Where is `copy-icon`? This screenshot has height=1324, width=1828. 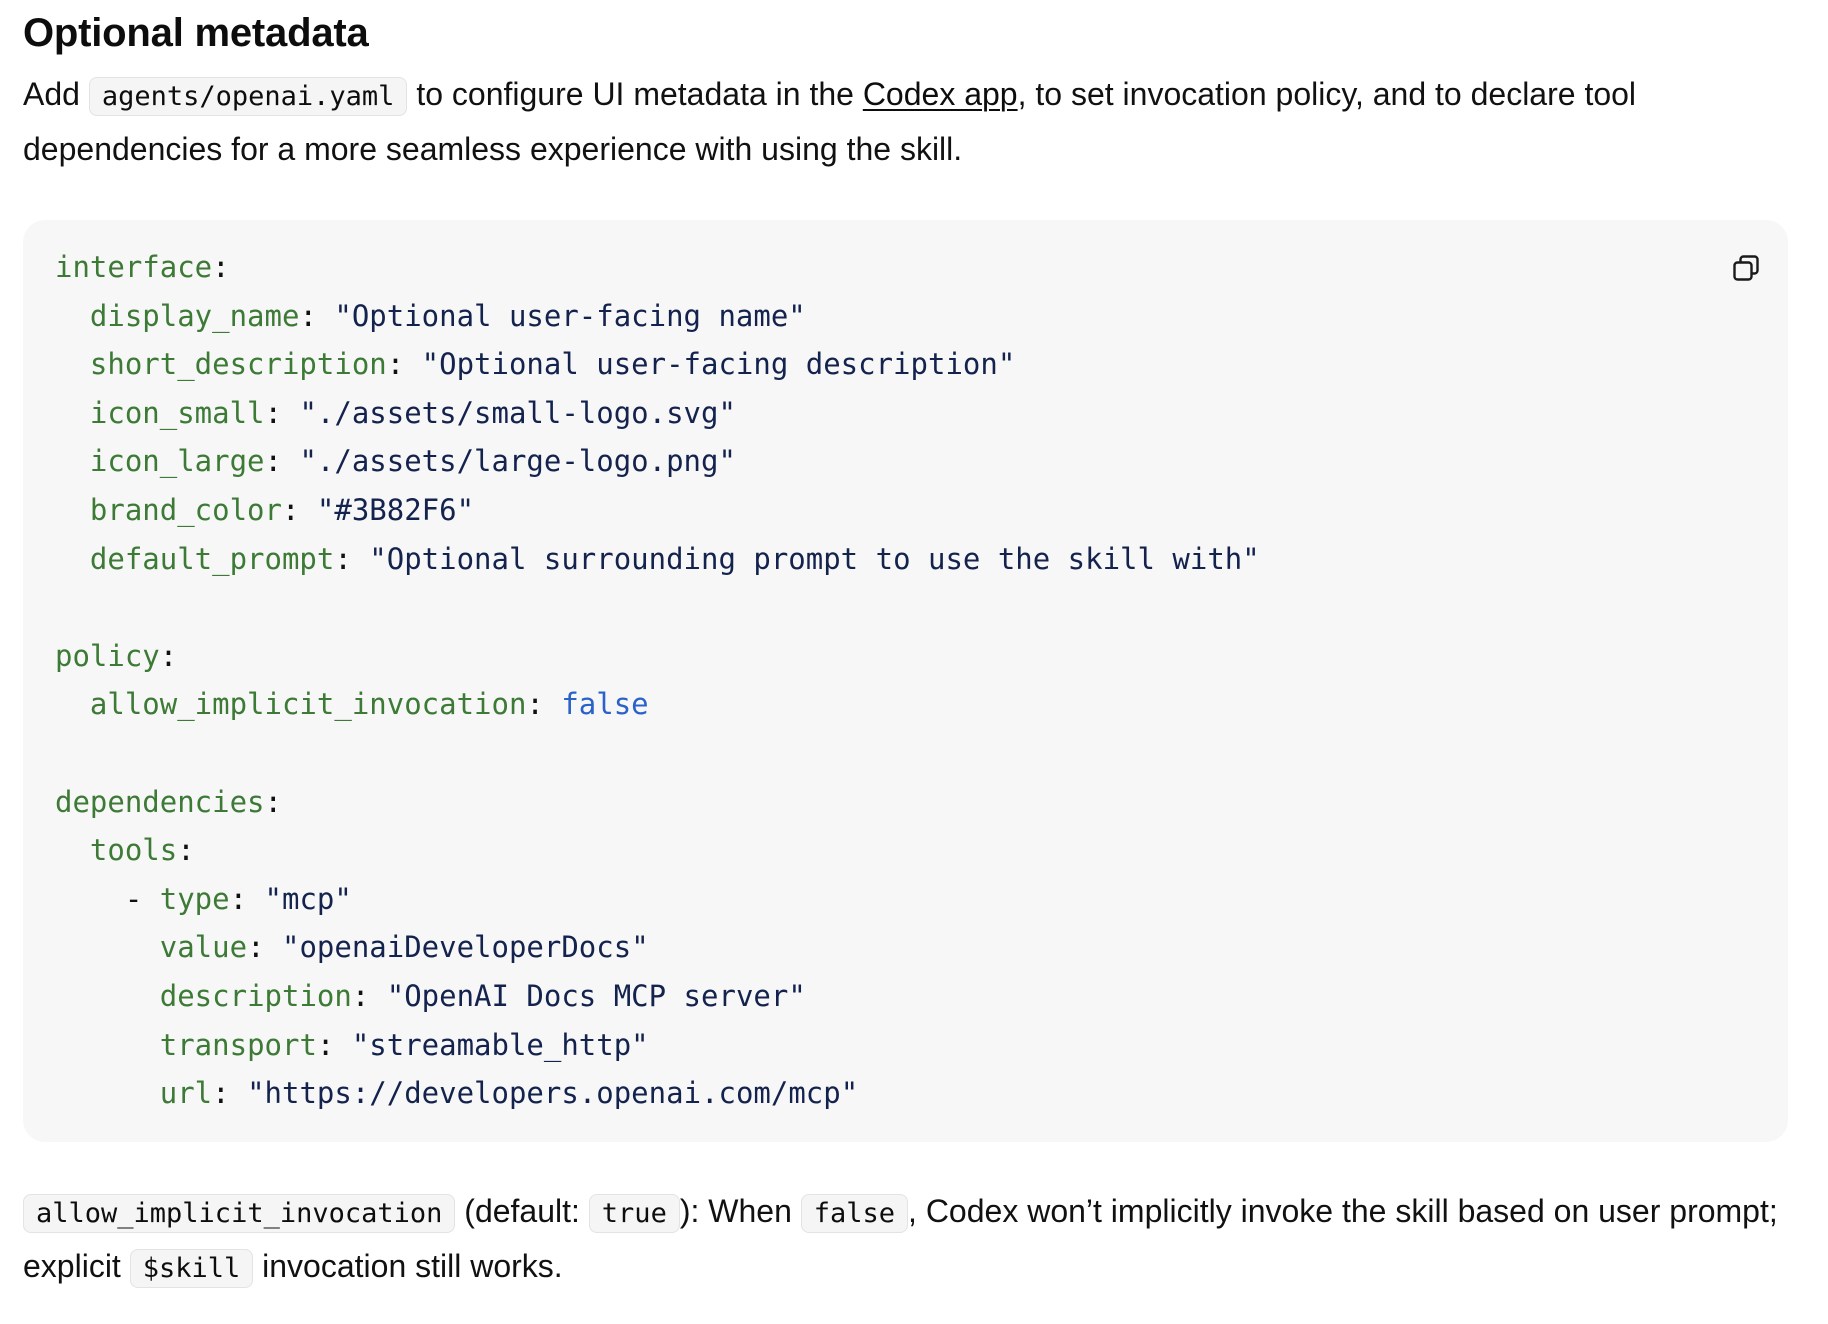 copy-icon is located at coordinates (1746, 268).